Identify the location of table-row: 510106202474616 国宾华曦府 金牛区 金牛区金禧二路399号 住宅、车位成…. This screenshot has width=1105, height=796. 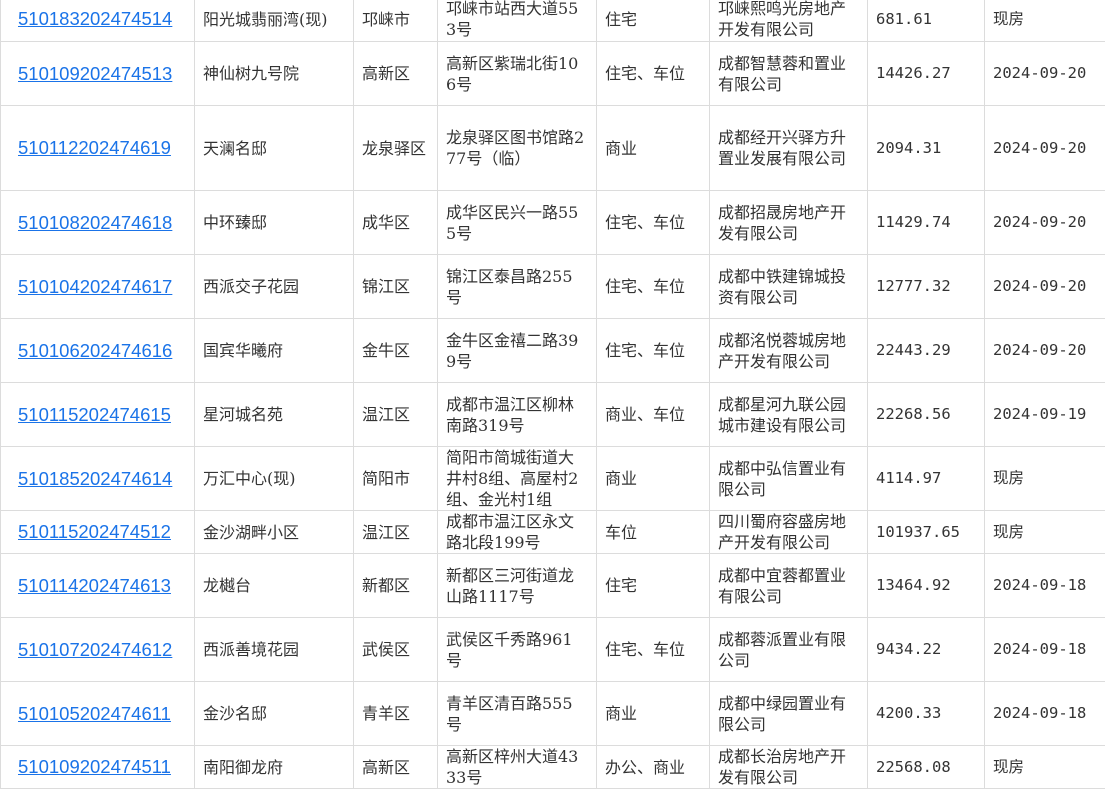
(552, 350).